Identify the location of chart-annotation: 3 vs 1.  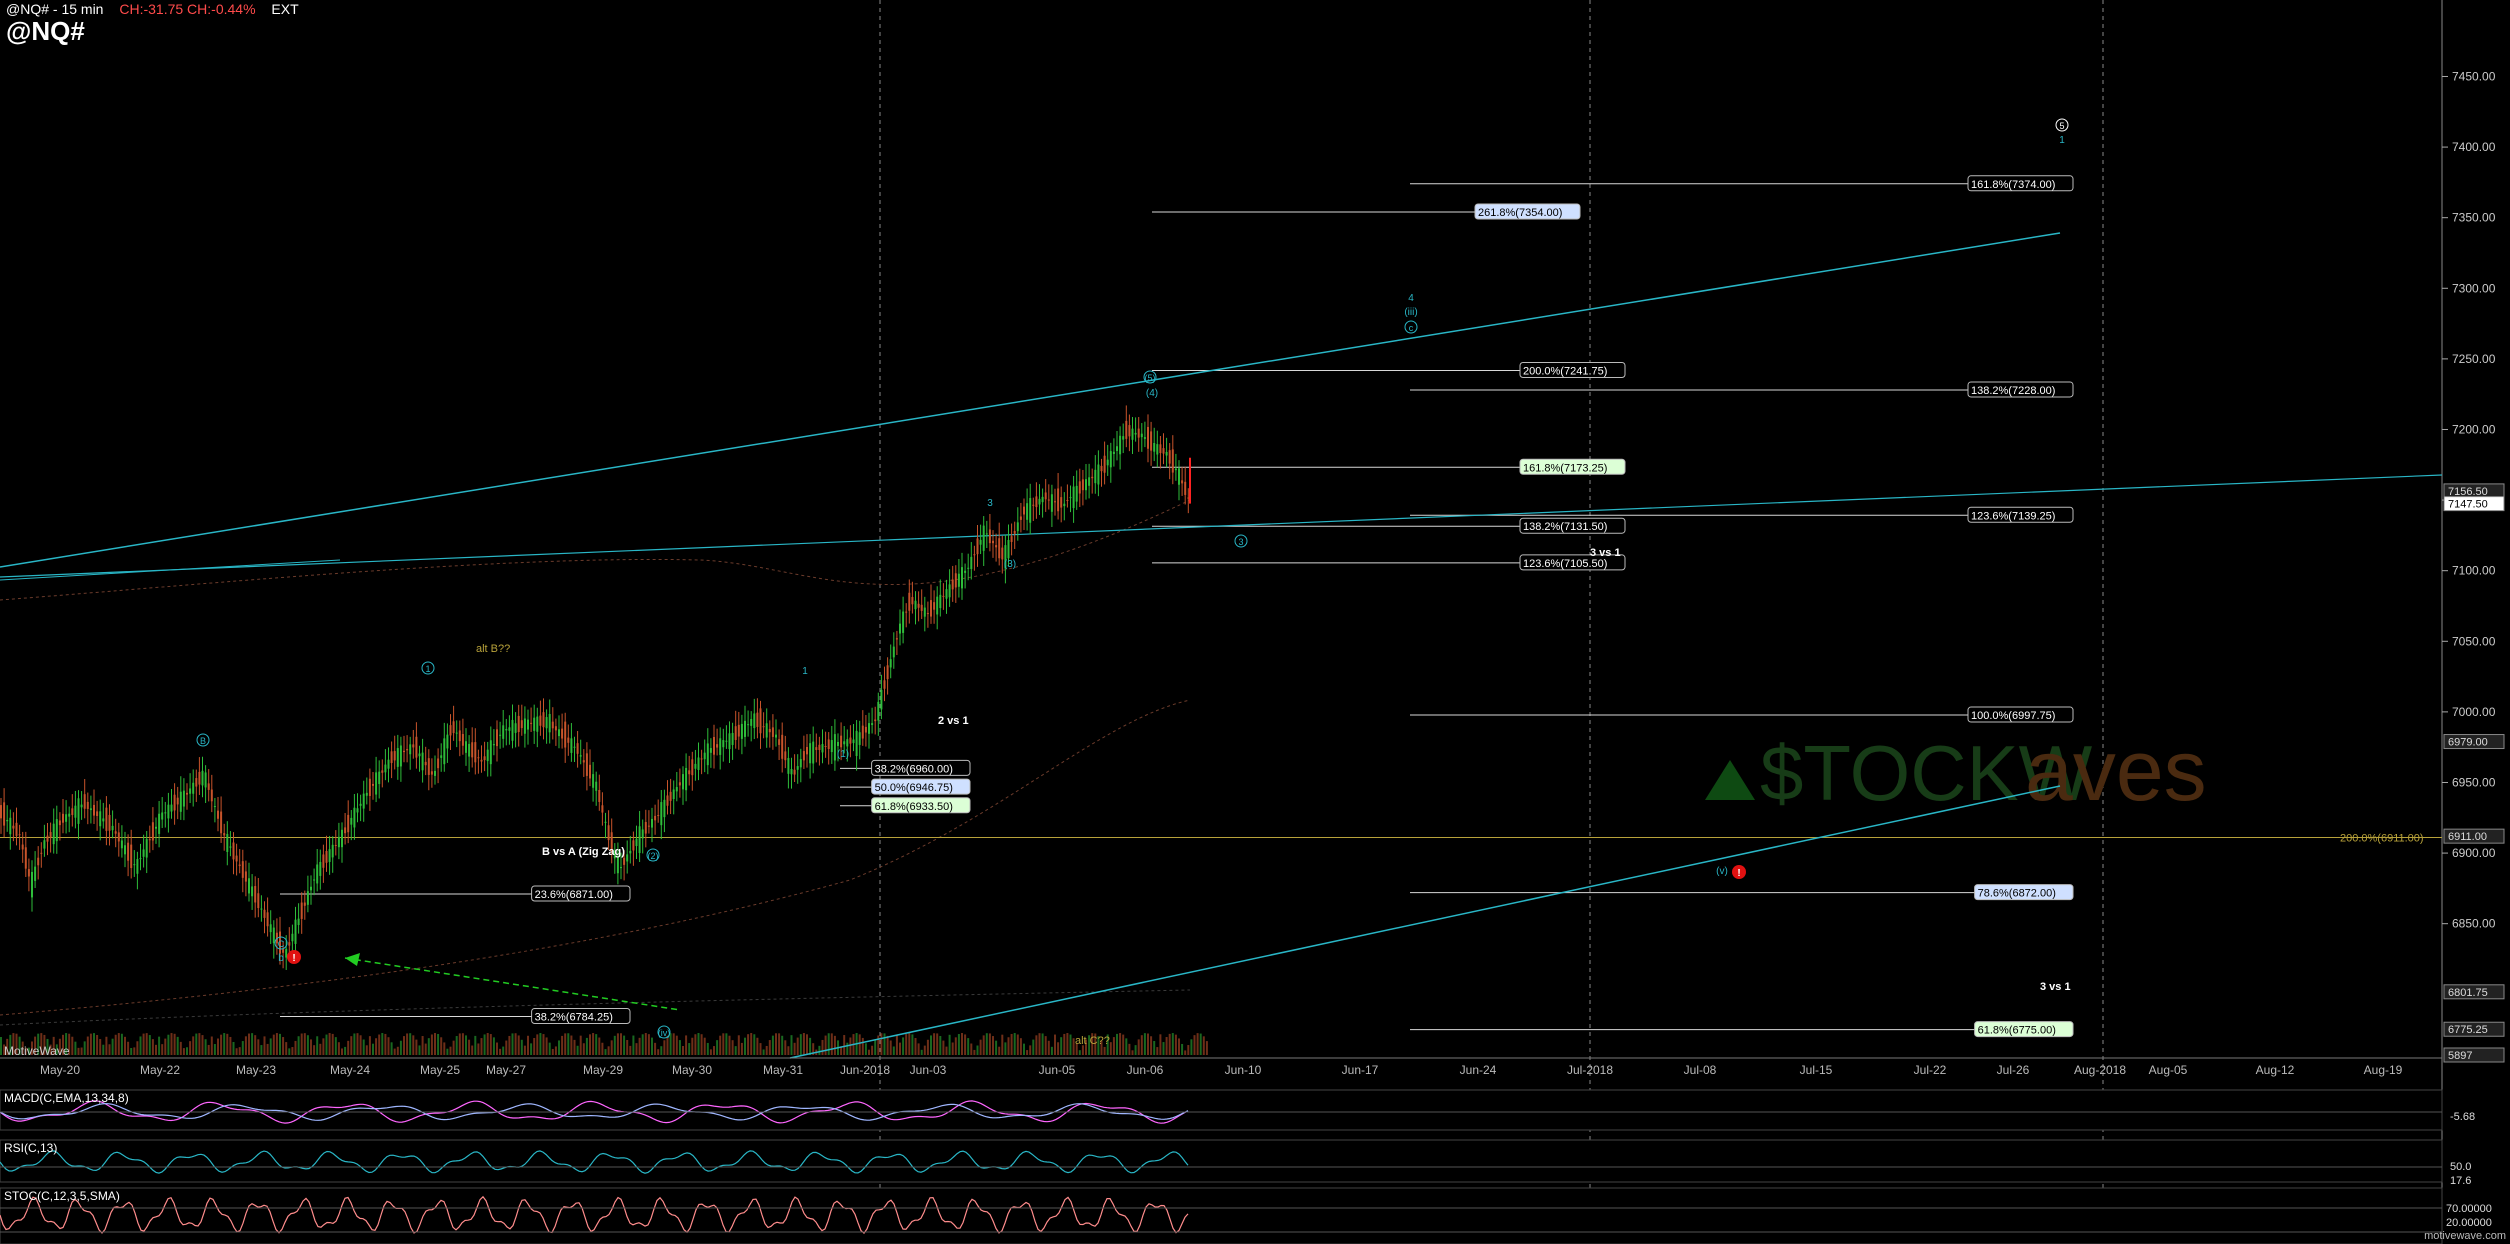
(1605, 553).